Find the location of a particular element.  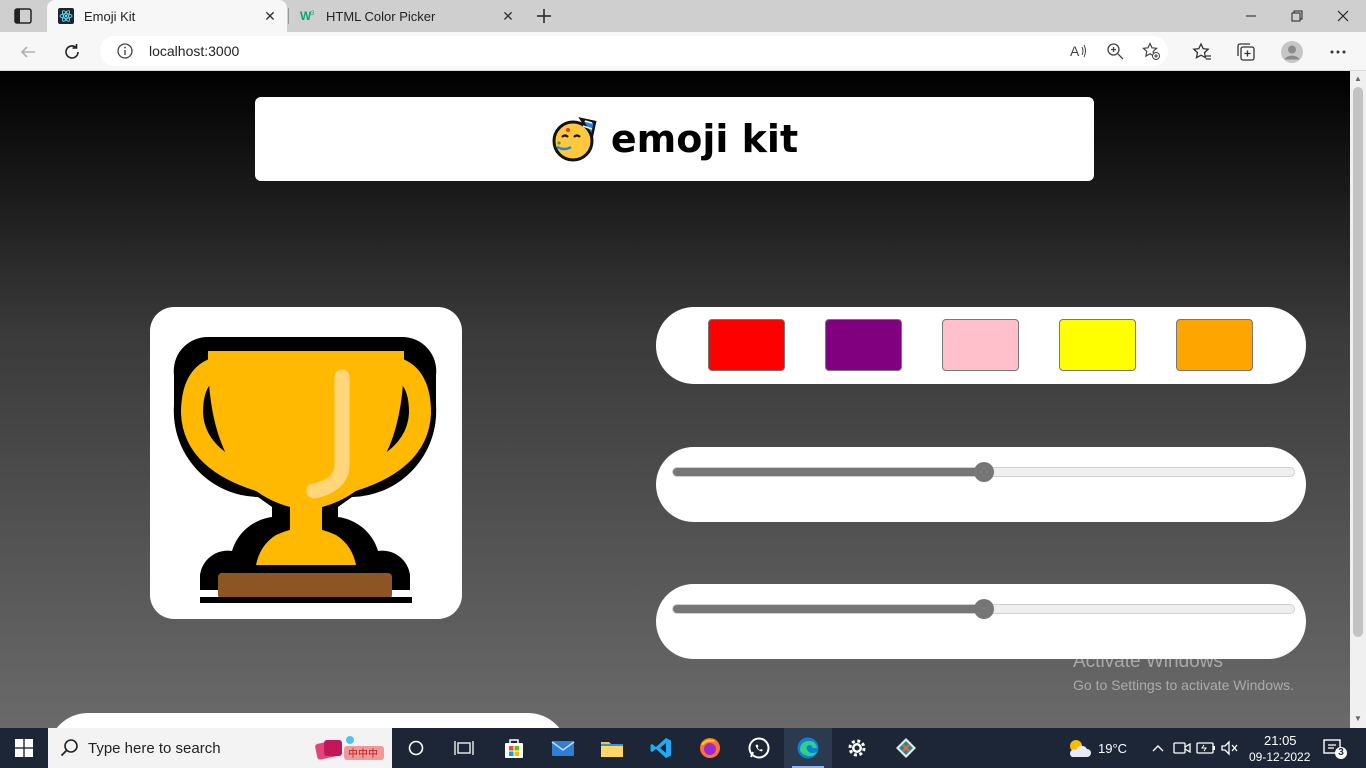

whatsapp-icon is located at coordinates (759, 748).